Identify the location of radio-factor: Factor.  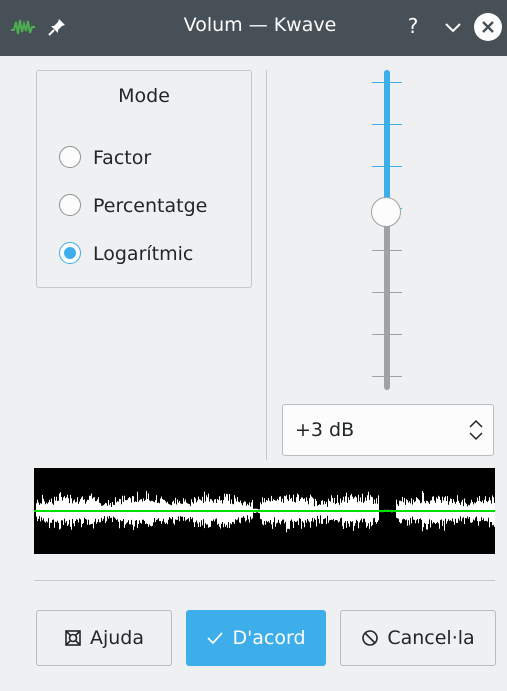
(154, 158).